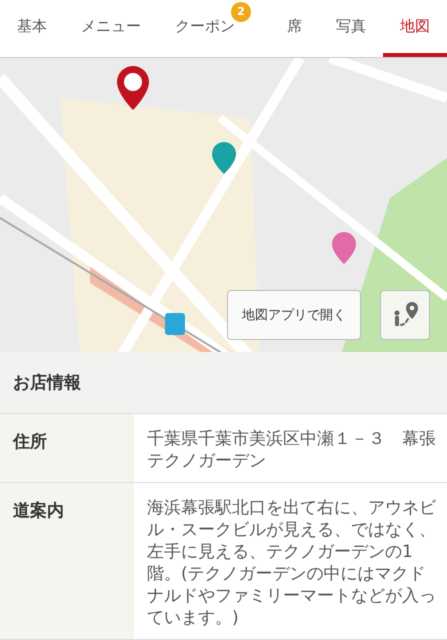  What do you see at coordinates (38, 510) in the screenshot?
I see `row-label: 道案内` at bounding box center [38, 510].